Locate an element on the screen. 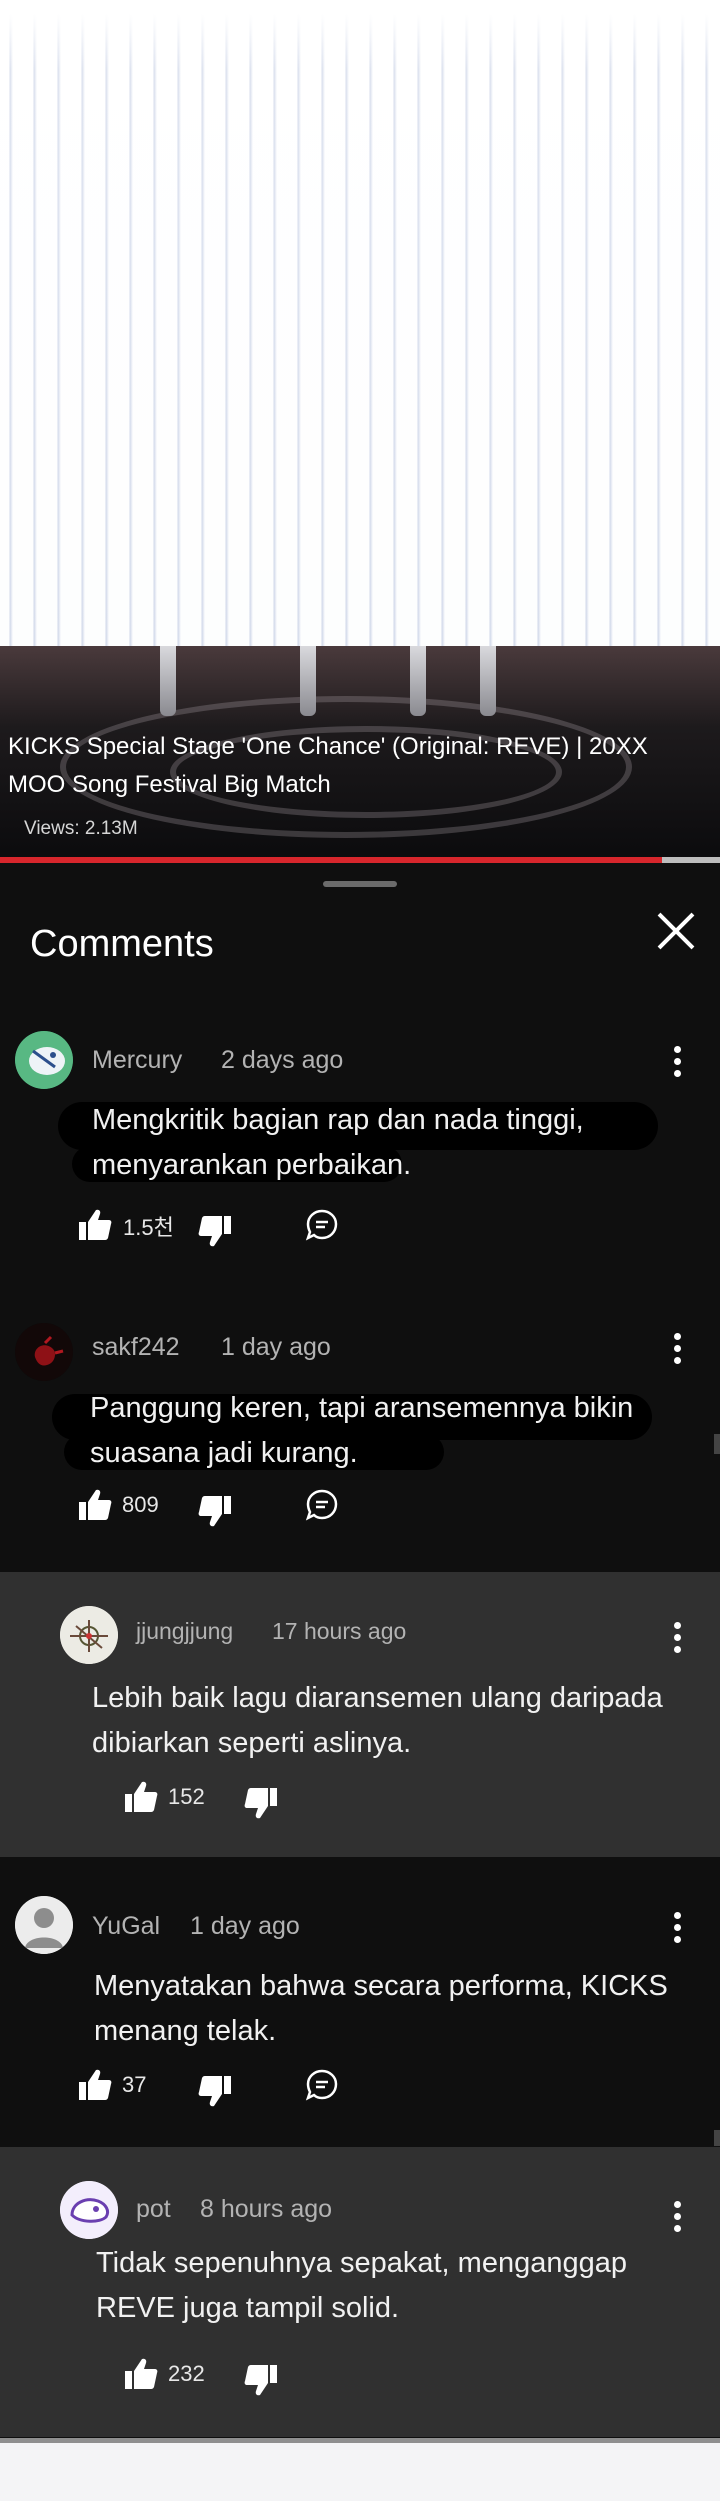 The width and height of the screenshot is (720, 2501). comments-title: Comments is located at coordinates (122, 944).